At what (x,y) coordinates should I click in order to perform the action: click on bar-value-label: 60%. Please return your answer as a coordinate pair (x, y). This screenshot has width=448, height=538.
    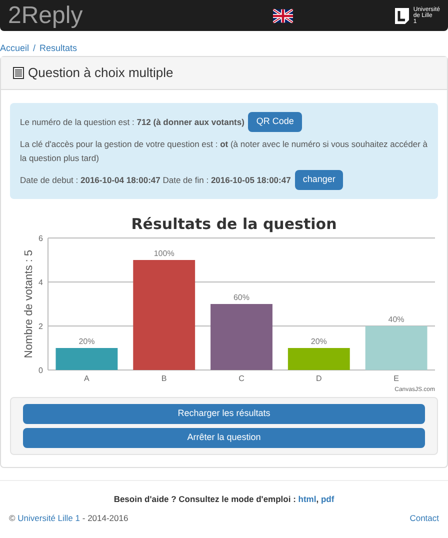
    Looking at the image, I should click on (242, 297).